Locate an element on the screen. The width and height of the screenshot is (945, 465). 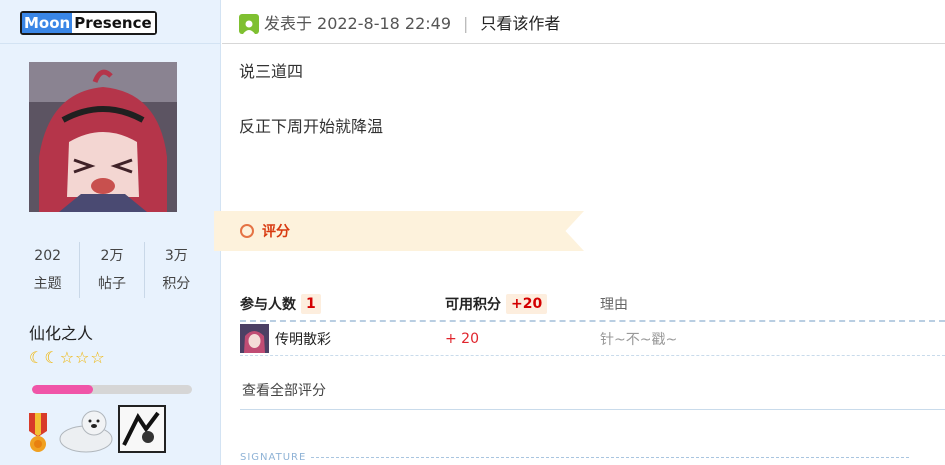
post-content: 说三道四 反正下周开始就降温 is located at coordinates (311, 99).